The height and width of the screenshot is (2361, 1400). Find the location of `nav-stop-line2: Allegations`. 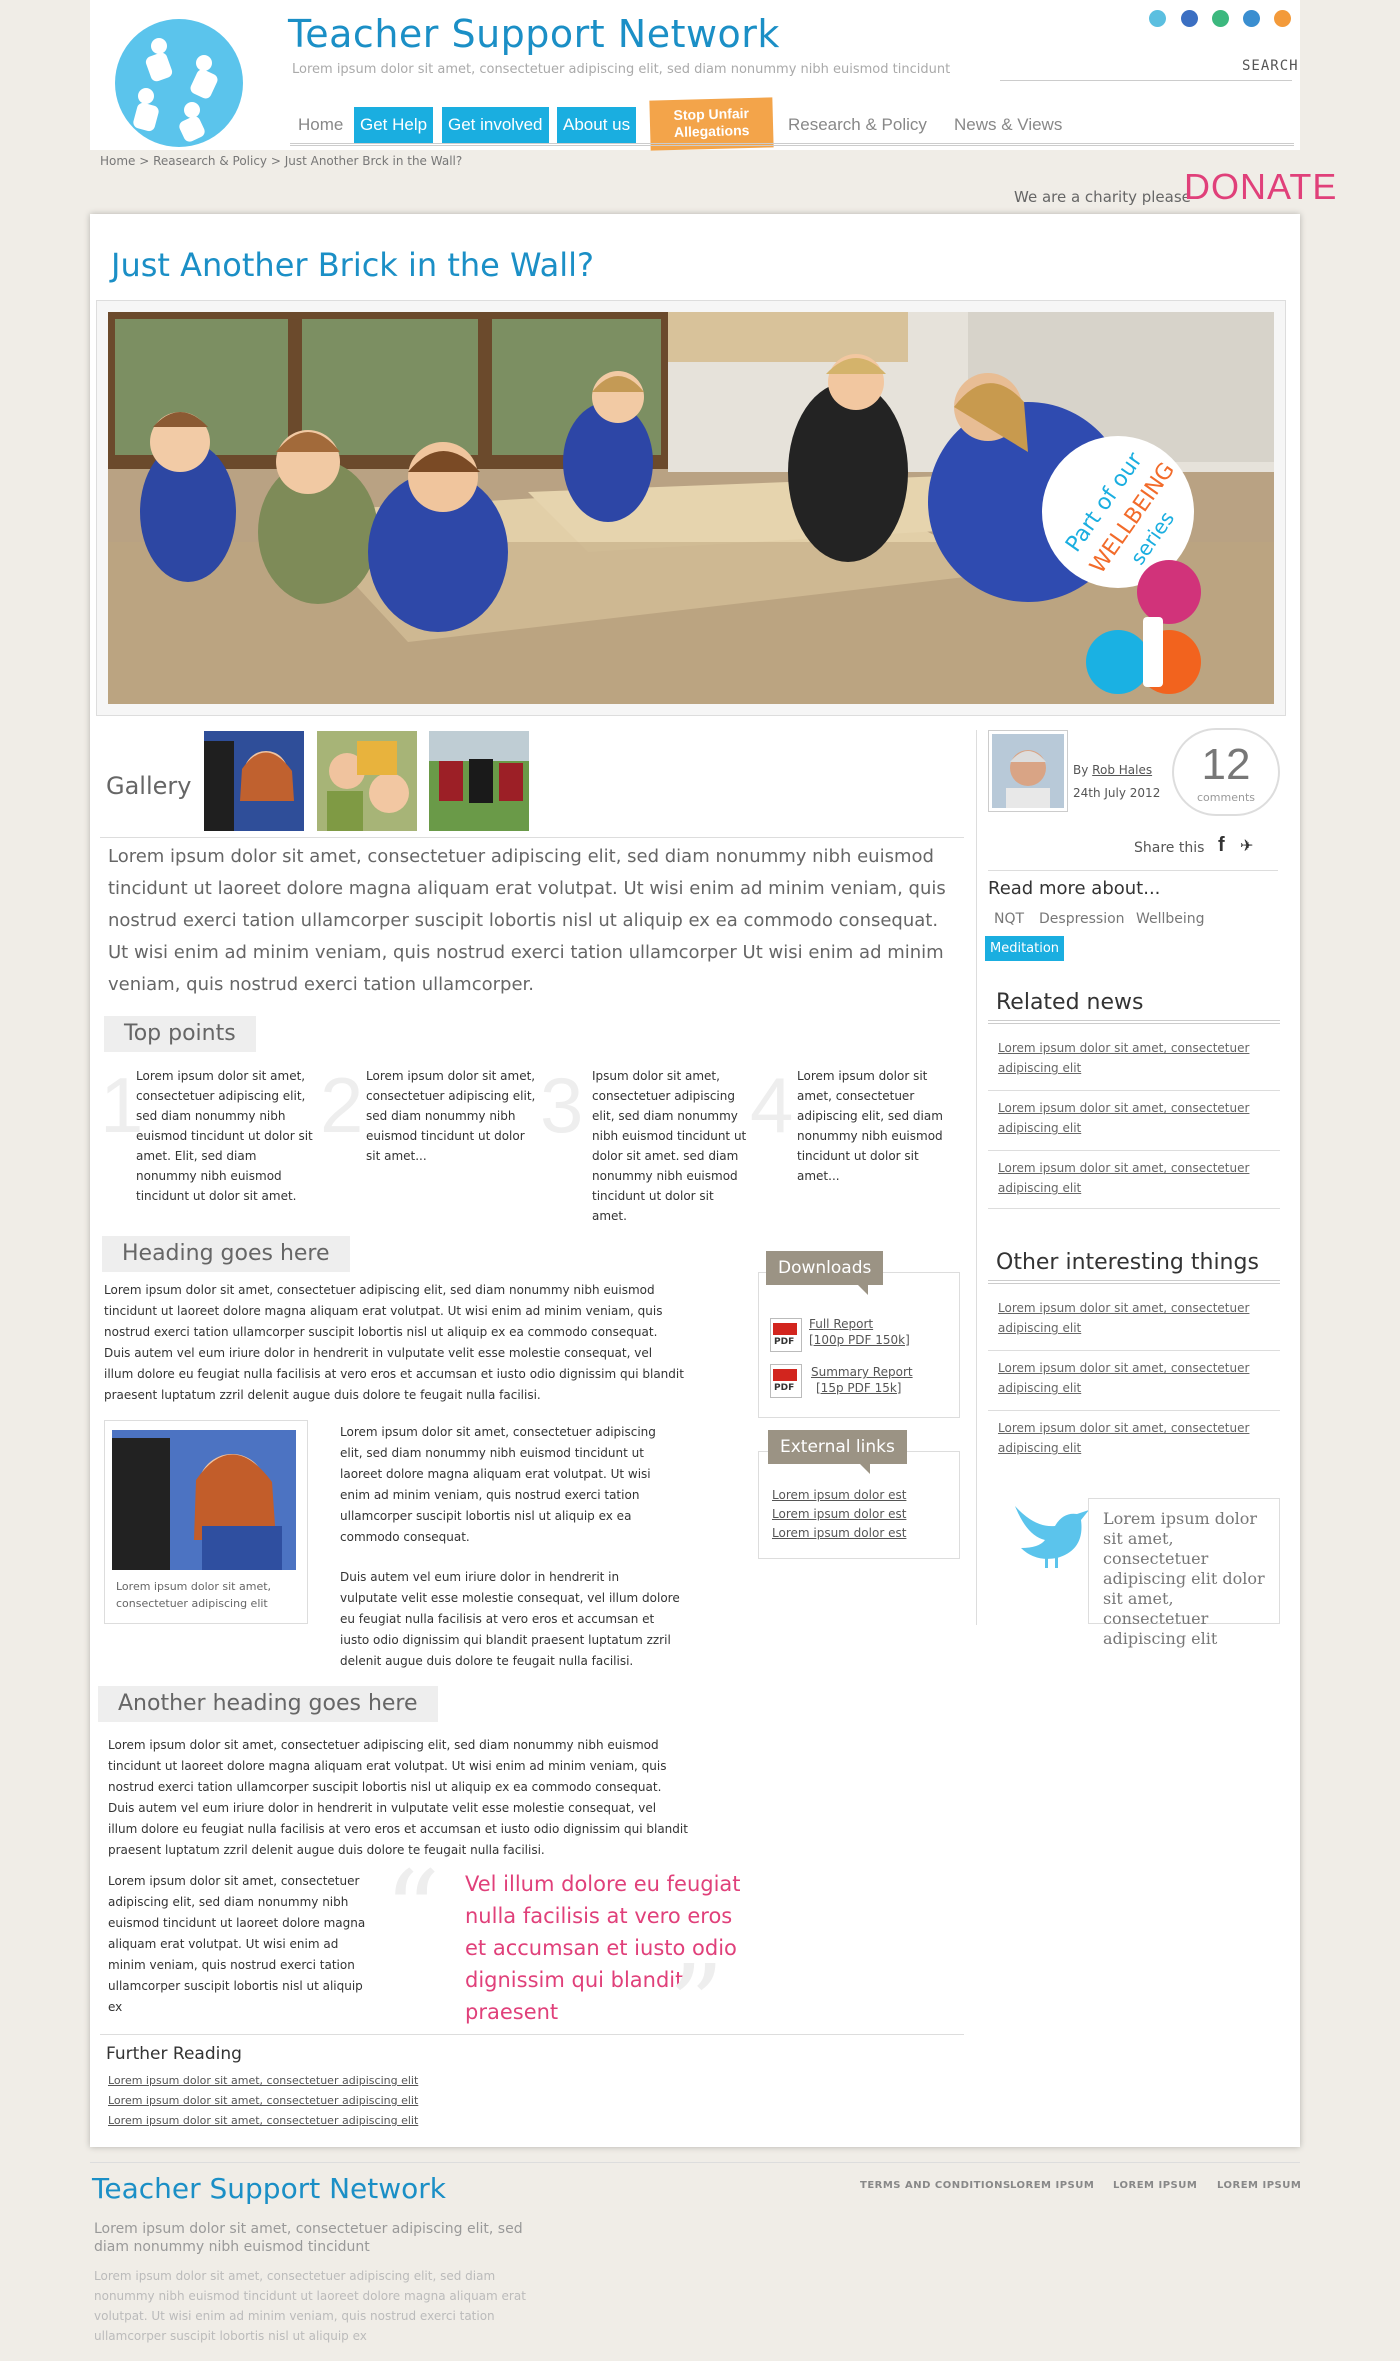

nav-stop-line2: Allegations is located at coordinates (711, 131).